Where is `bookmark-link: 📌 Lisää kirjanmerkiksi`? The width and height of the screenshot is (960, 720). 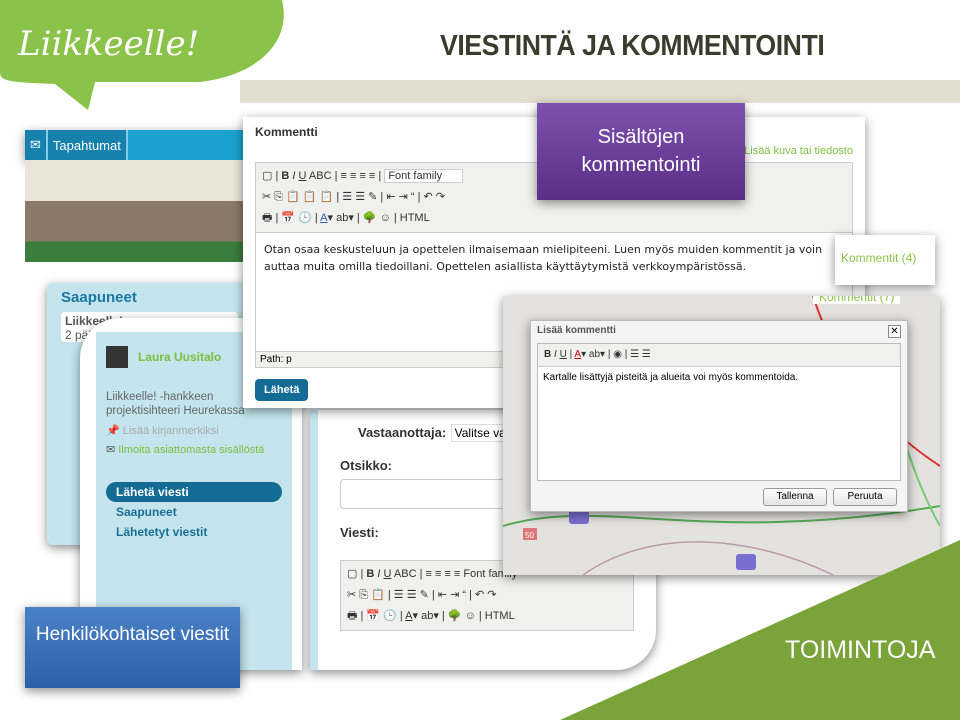
bookmark-link: 📌 Lisää kirjanmerkiksi is located at coordinates (194, 430).